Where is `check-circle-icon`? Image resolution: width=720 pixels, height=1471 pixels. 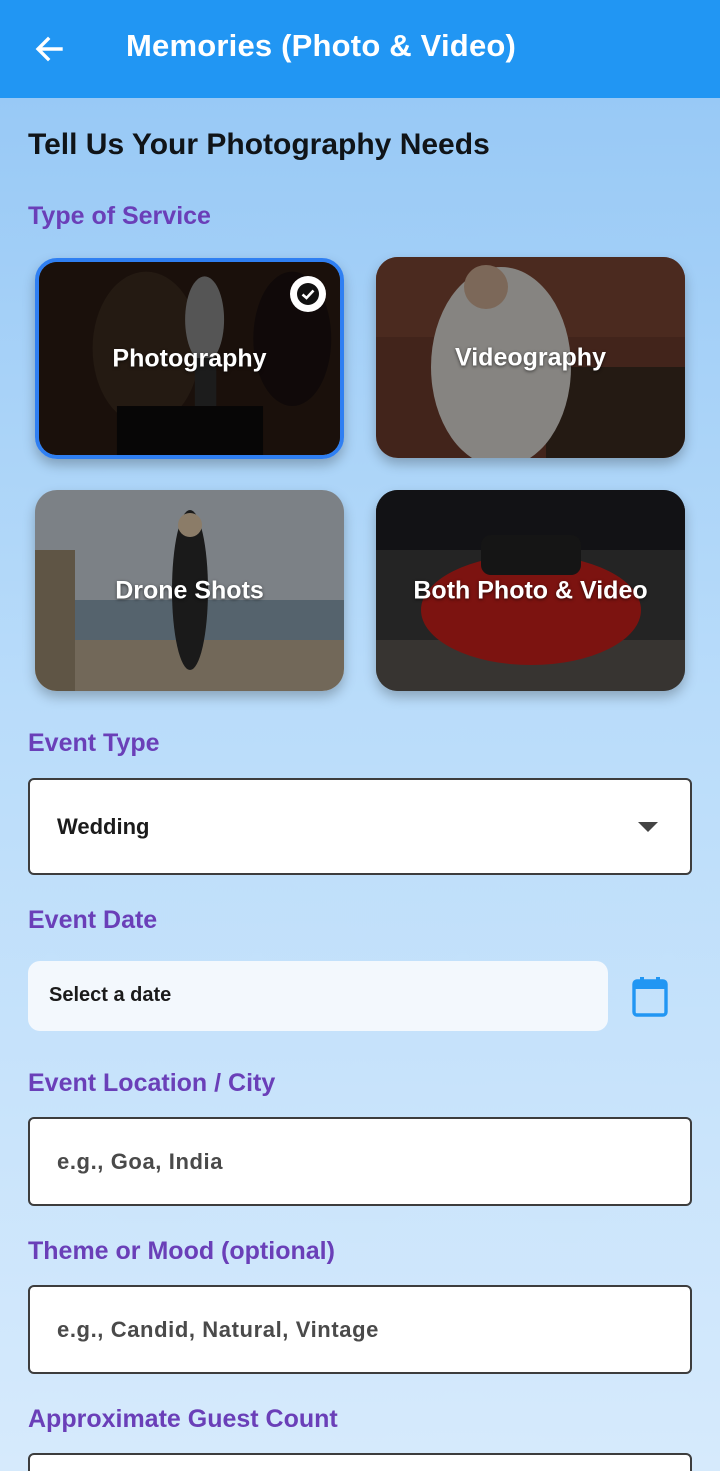 check-circle-icon is located at coordinates (308, 294).